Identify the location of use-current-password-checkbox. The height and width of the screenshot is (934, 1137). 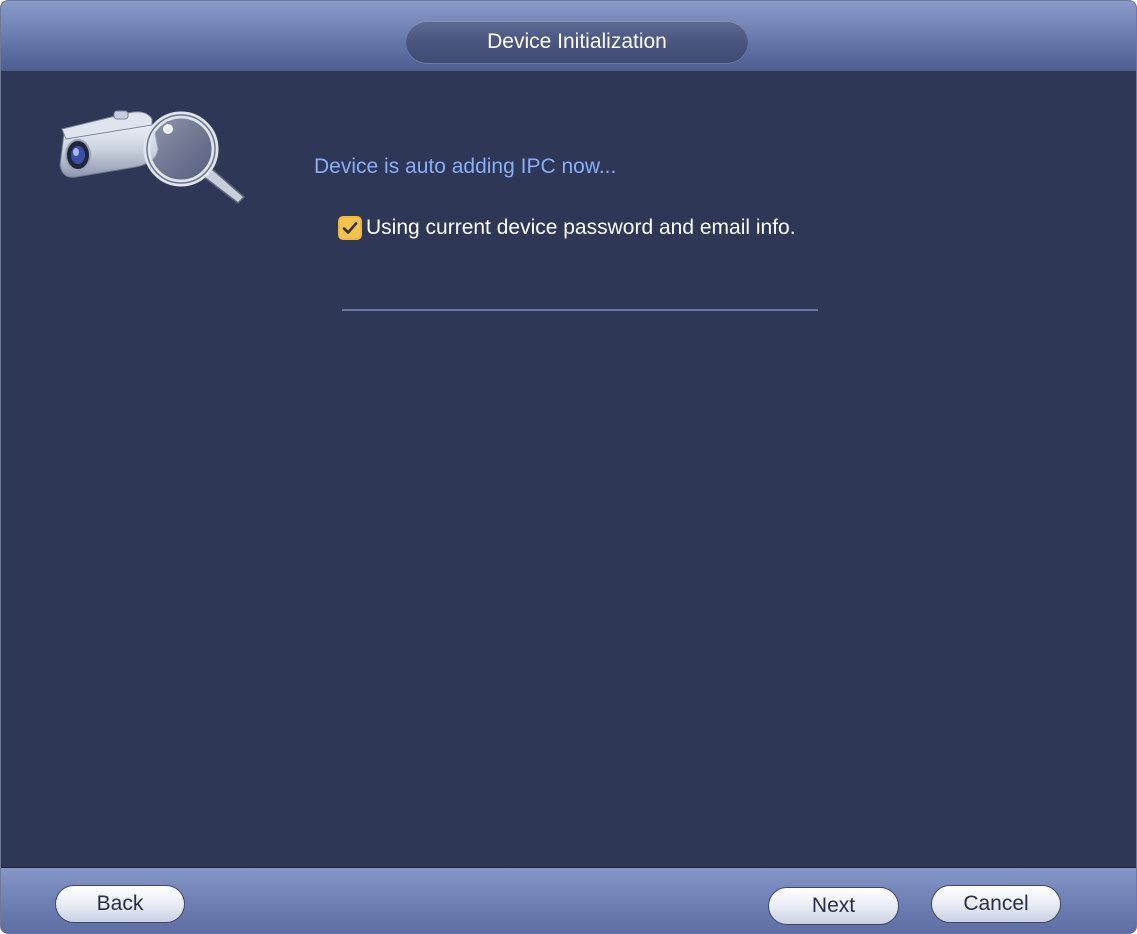
(350, 228).